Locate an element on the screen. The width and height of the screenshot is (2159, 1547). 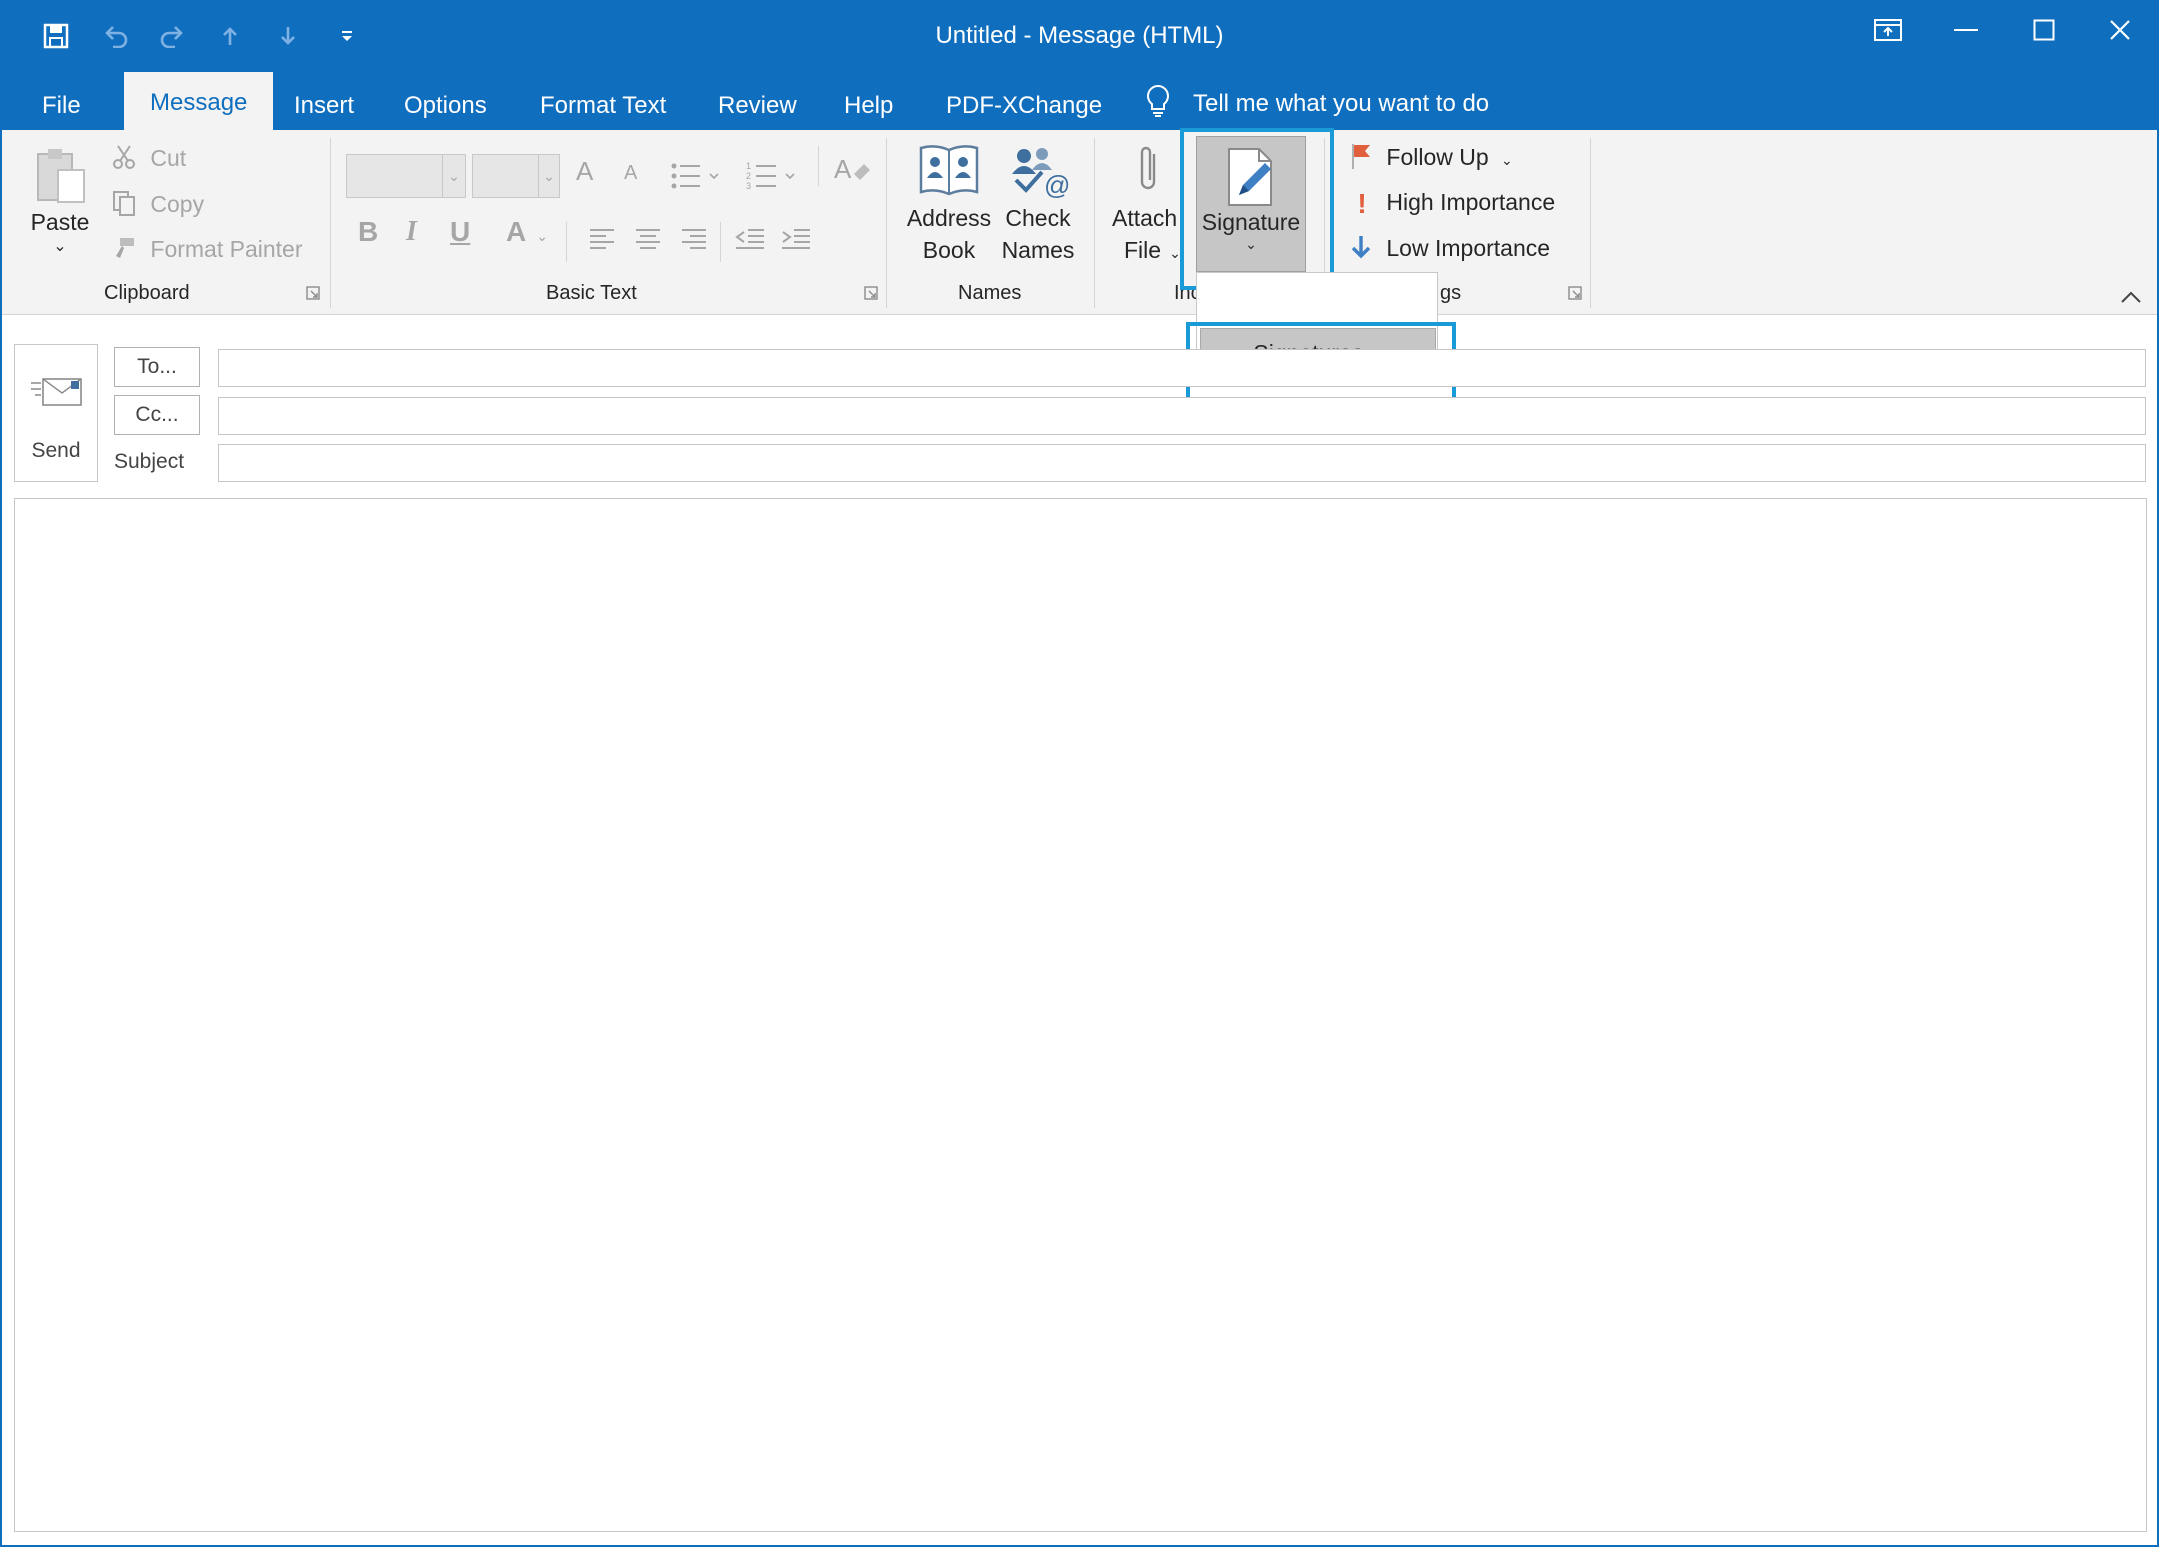
scissors-icon is located at coordinates (125, 160).